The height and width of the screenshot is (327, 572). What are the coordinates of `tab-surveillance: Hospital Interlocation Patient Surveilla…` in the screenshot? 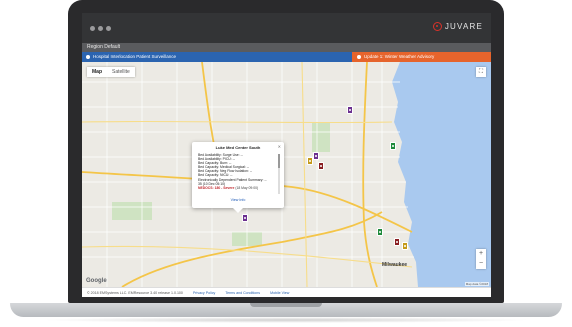 It's located at (217, 57).